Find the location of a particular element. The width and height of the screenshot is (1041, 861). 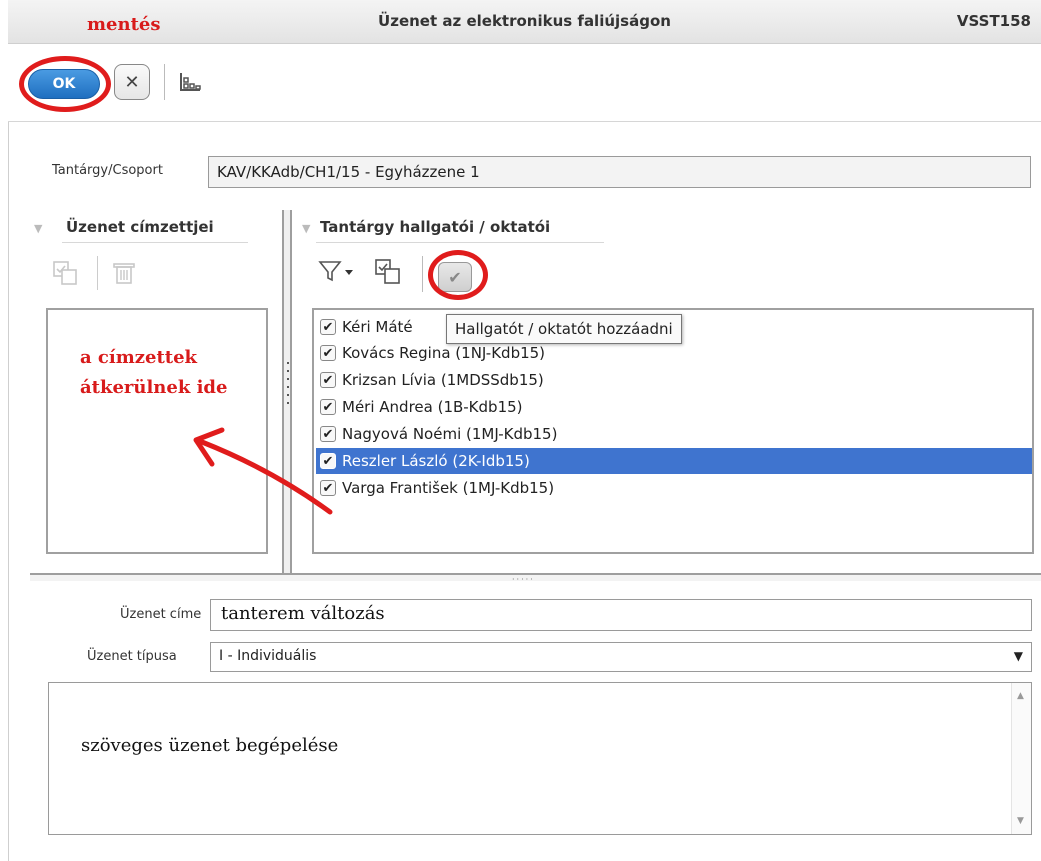

left-header-underline is located at coordinates (155, 242).